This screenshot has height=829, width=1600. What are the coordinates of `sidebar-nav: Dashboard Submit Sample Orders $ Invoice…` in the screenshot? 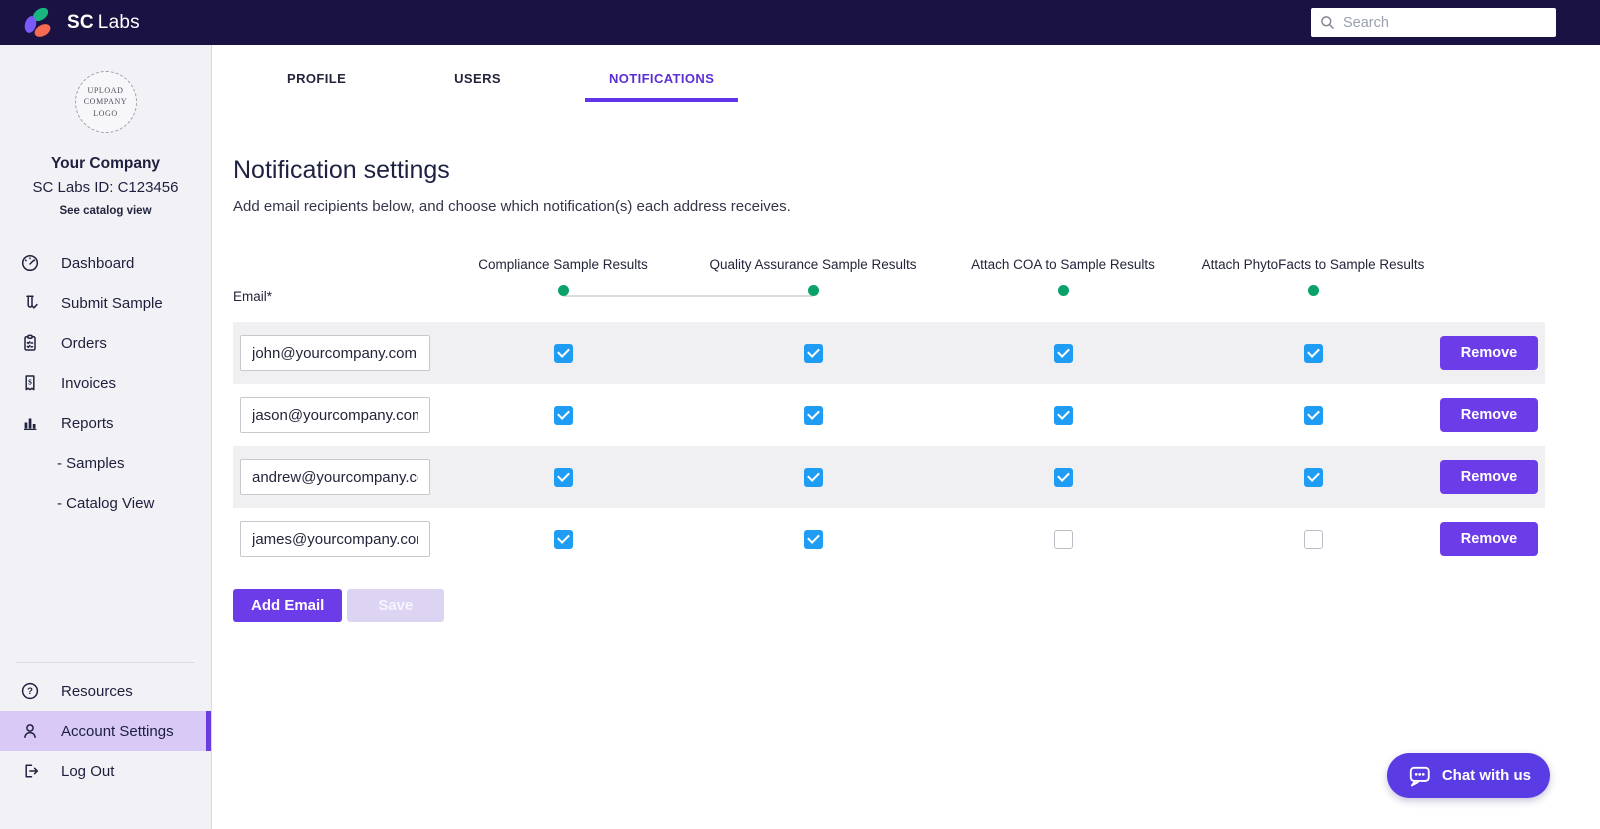 It's located at (105, 383).